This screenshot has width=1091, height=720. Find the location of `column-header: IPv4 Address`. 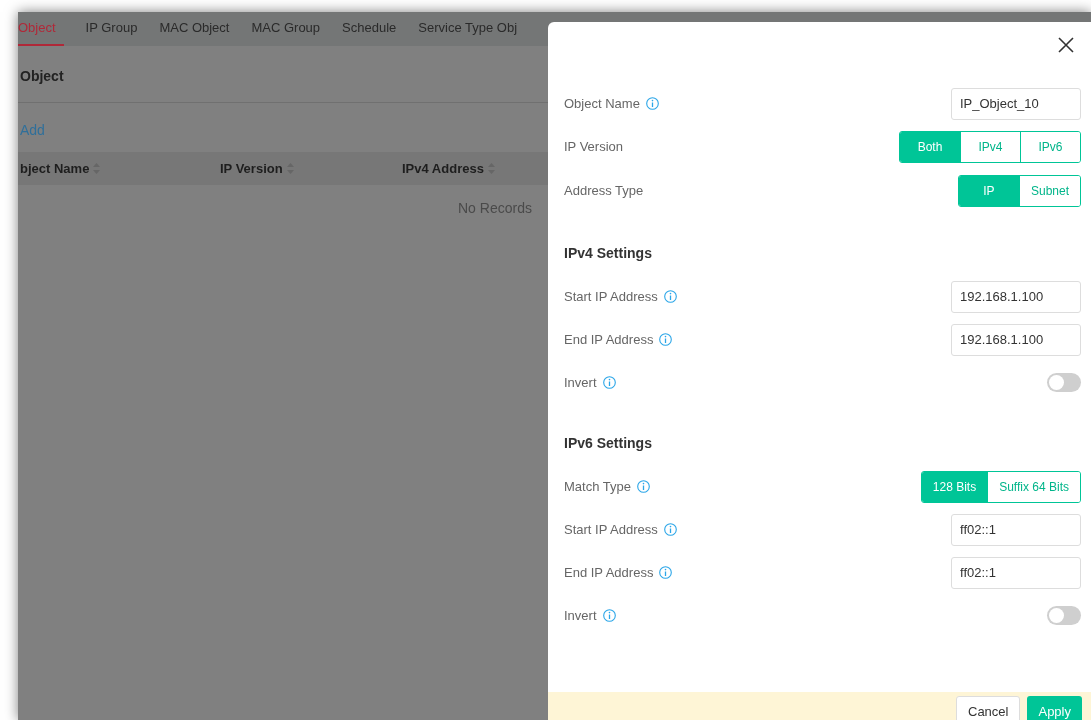

column-header: IPv4 Address is located at coordinates (443, 168).